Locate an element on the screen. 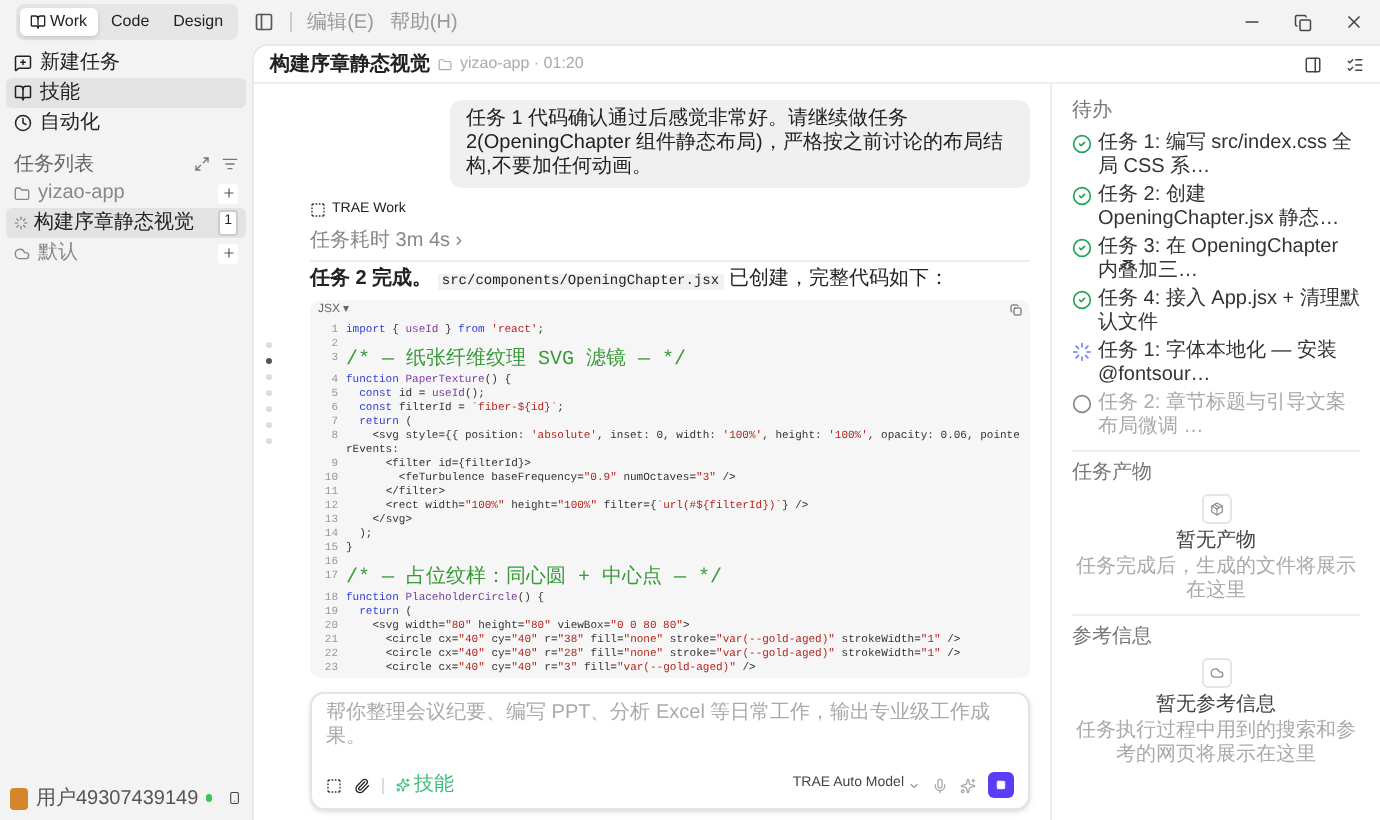 The image size is (1380, 820). loading-icon is located at coordinates (21, 223).